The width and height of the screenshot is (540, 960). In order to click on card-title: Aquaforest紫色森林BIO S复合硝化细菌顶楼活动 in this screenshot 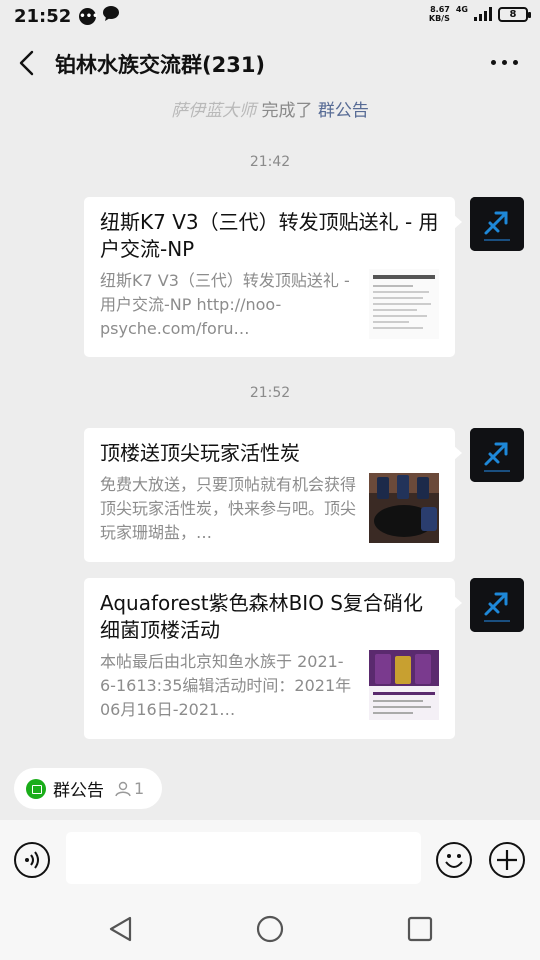, I will do `click(261, 616)`.